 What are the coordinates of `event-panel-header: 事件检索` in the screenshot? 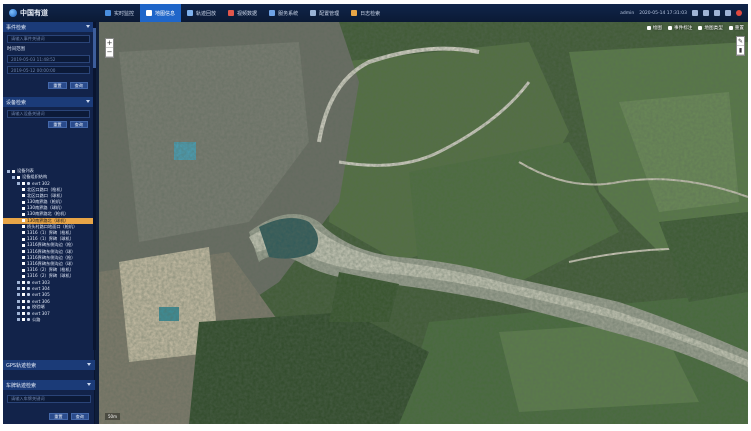 It's located at (48, 27).